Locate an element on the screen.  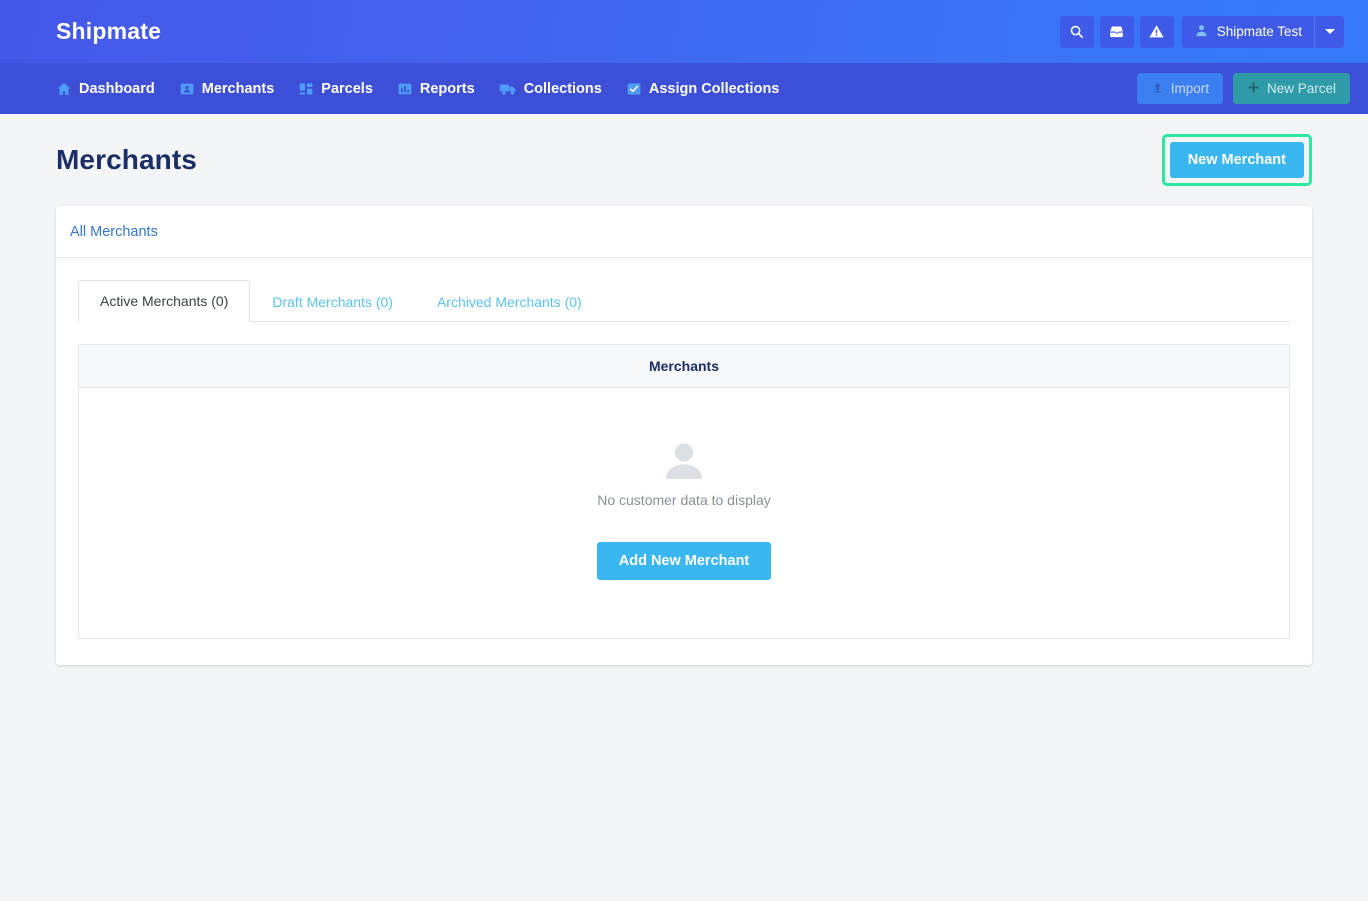
bar-chart-icon is located at coordinates (405, 89).